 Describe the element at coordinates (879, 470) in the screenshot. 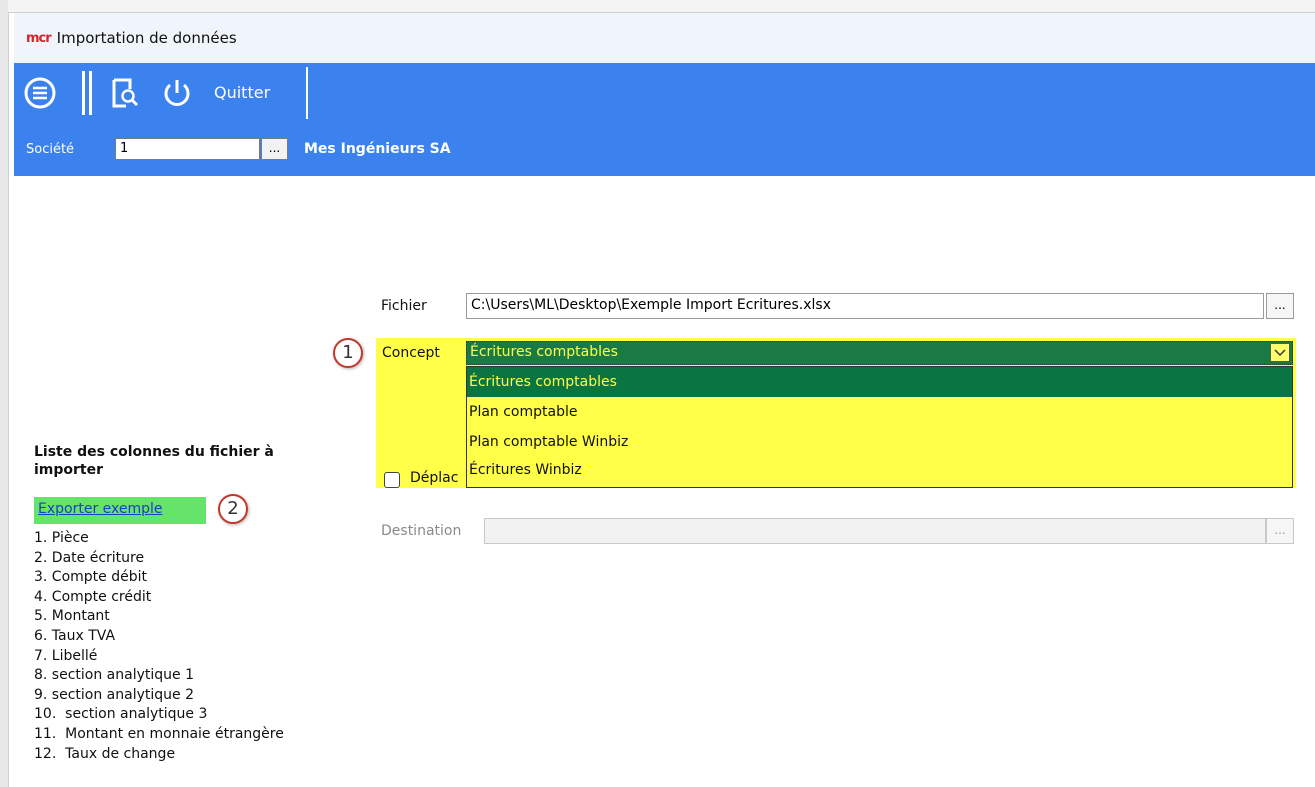

I see `concept-option: Écritures Winbiz` at that location.